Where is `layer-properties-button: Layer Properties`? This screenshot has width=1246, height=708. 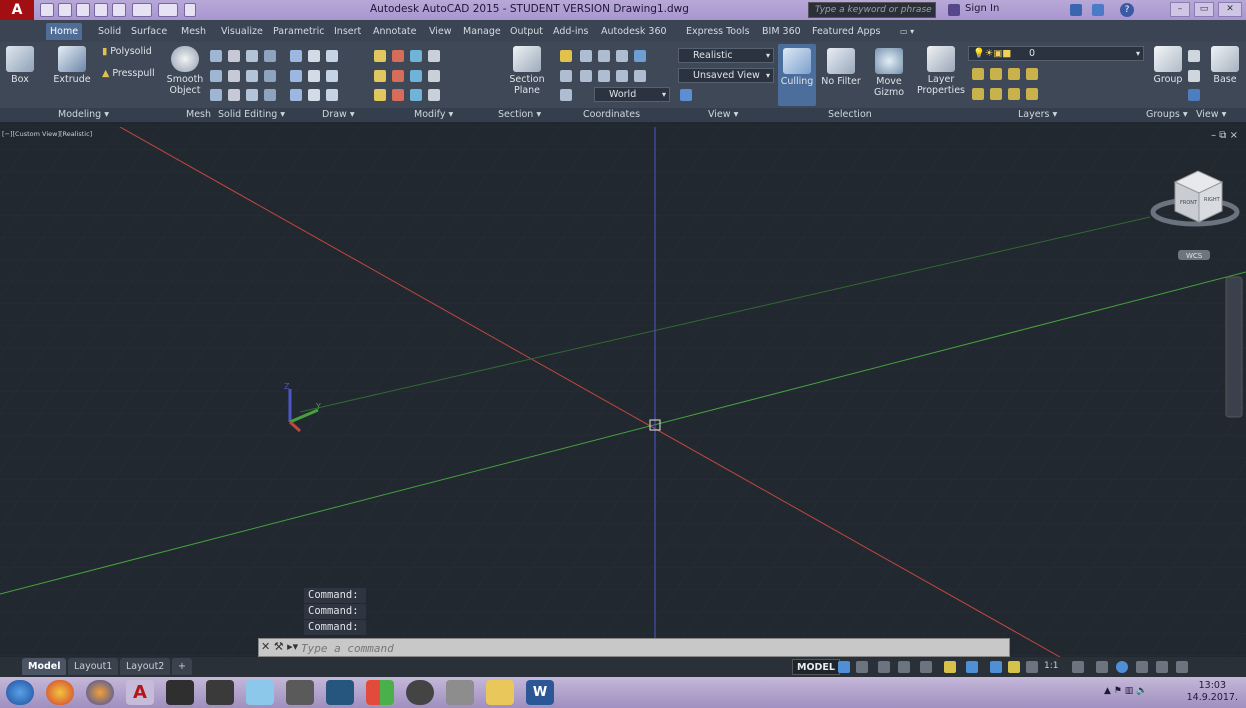
layer-properties-button: Layer Properties is located at coordinates (941, 71).